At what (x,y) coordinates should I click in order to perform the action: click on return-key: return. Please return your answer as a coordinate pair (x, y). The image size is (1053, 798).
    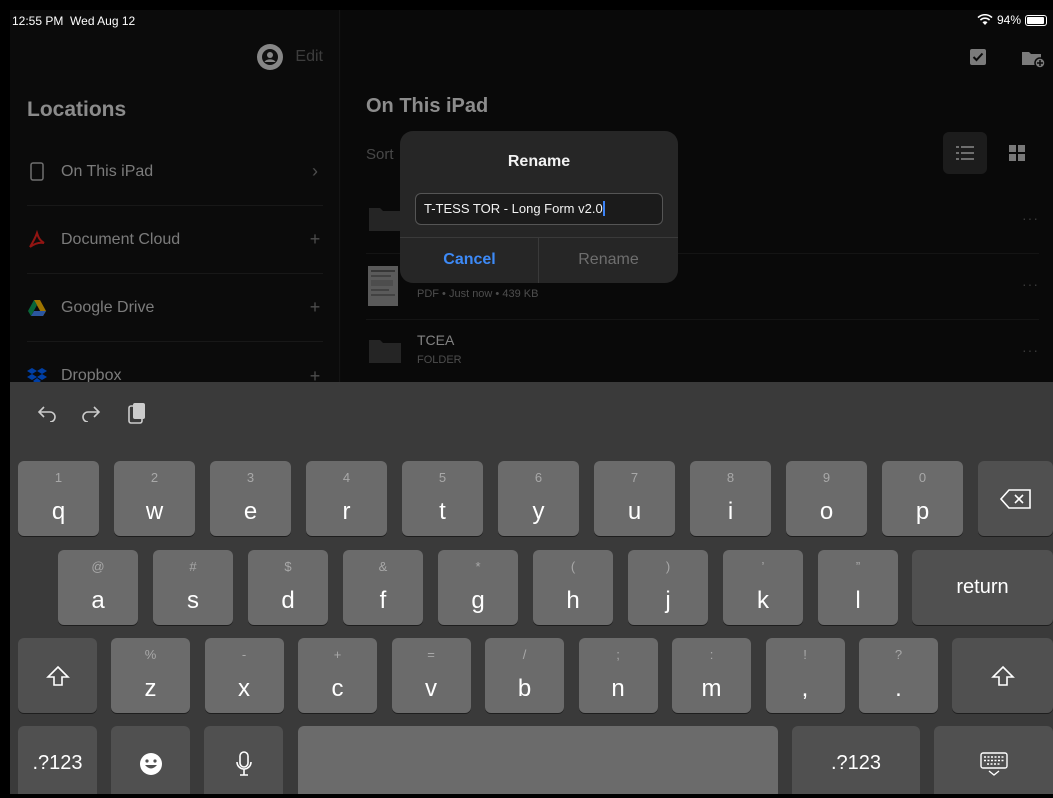
    Looking at the image, I should click on (982, 587).